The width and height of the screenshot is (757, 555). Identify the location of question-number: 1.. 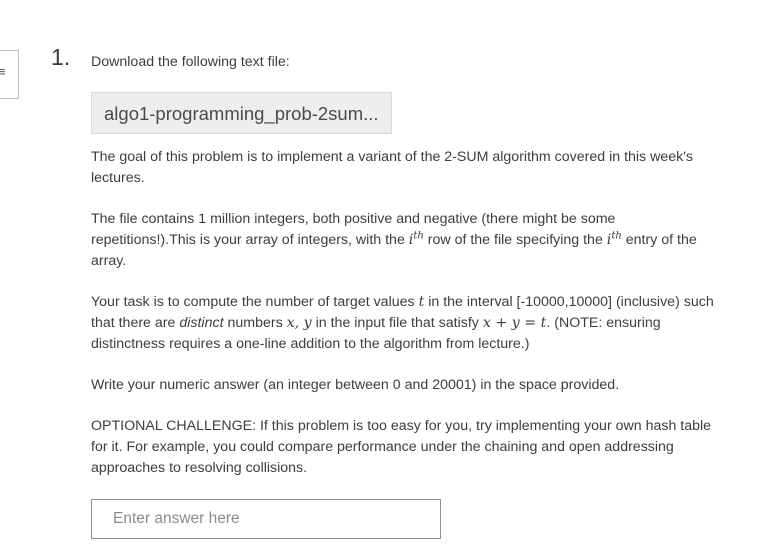
(61, 57).